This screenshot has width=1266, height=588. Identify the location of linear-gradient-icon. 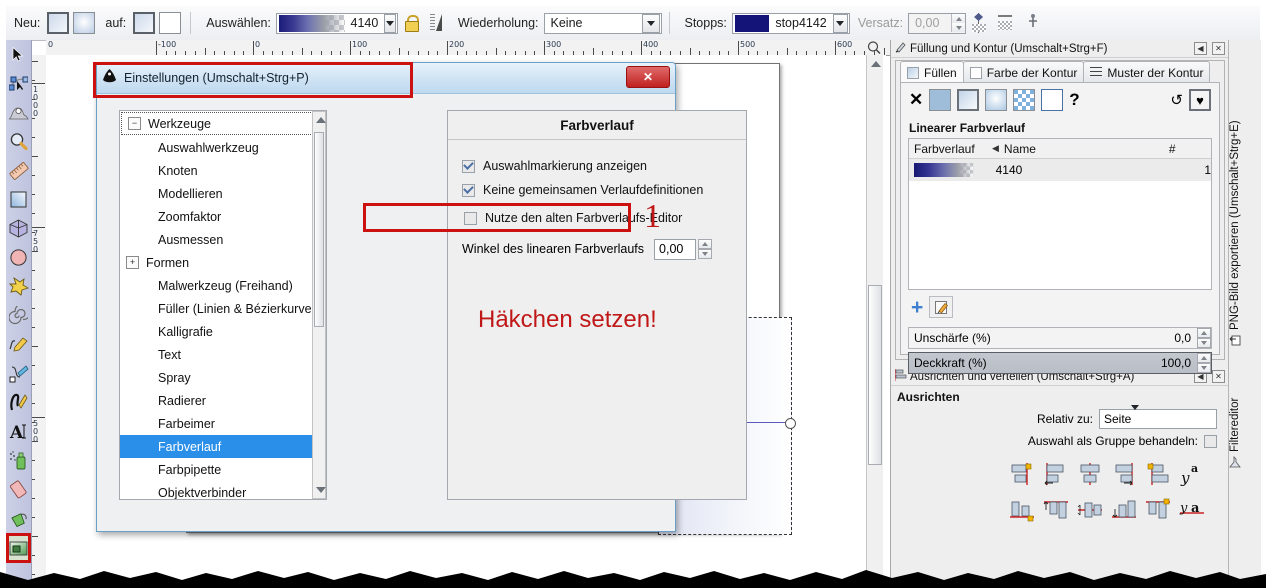
(968, 100).